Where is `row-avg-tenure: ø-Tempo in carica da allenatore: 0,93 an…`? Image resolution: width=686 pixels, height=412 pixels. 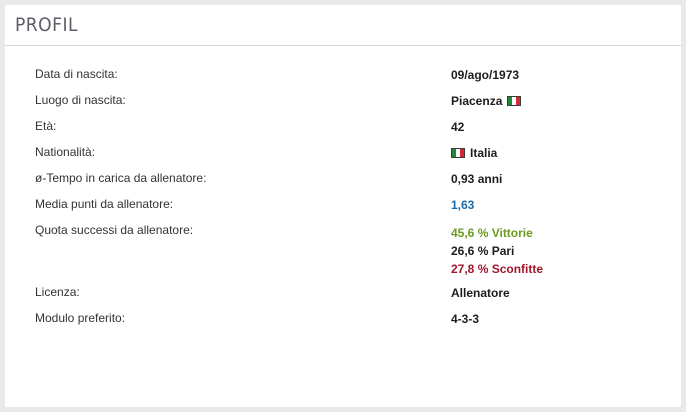 row-avg-tenure: ø-Tempo in carica da allenatore: 0,93 an… is located at coordinates (345, 182).